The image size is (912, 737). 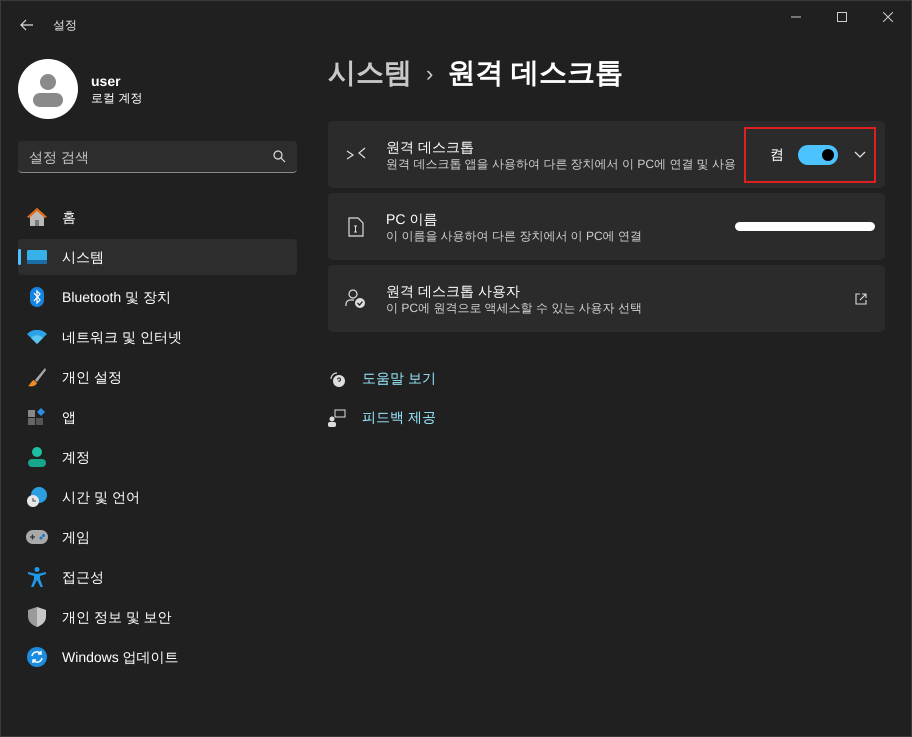 I want to click on setting-card: PC 이름 이 이름을 사용하여 다른 장치에서 이 PC에 연결, so click(x=606, y=226).